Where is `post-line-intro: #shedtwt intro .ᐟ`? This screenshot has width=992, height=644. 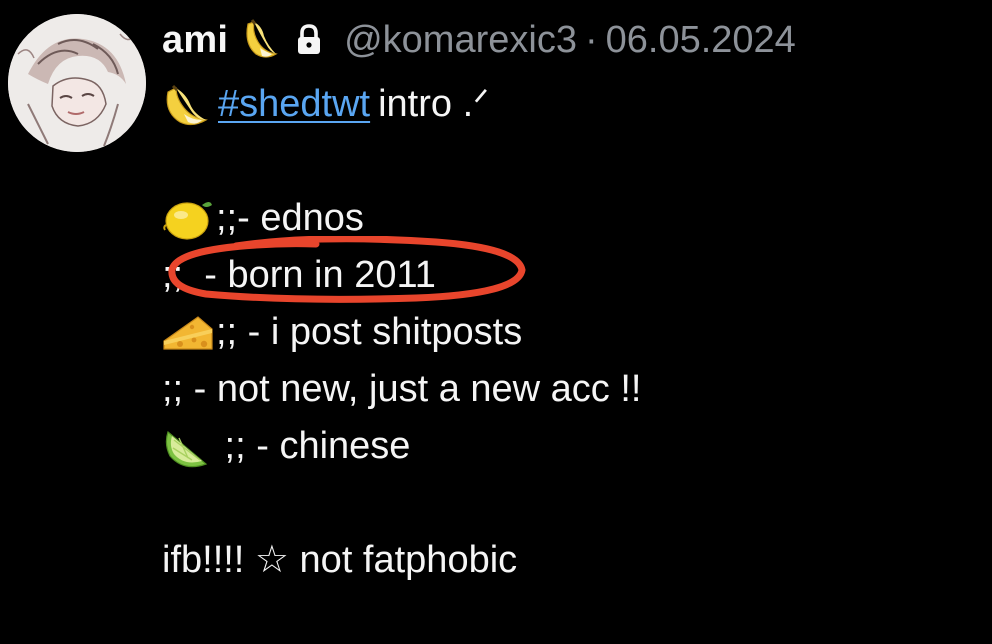
post-line-intro: #shedtwt intro .ᐟ is located at coordinates (401, 104).